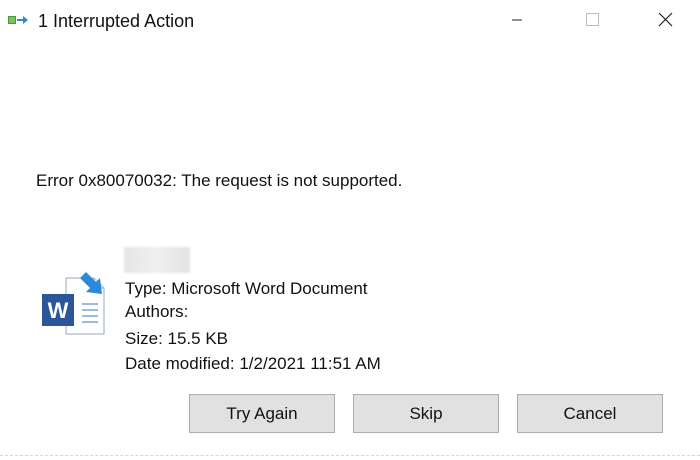 The height and width of the screenshot is (460, 700). I want to click on maximize-icon, so click(592, 19).